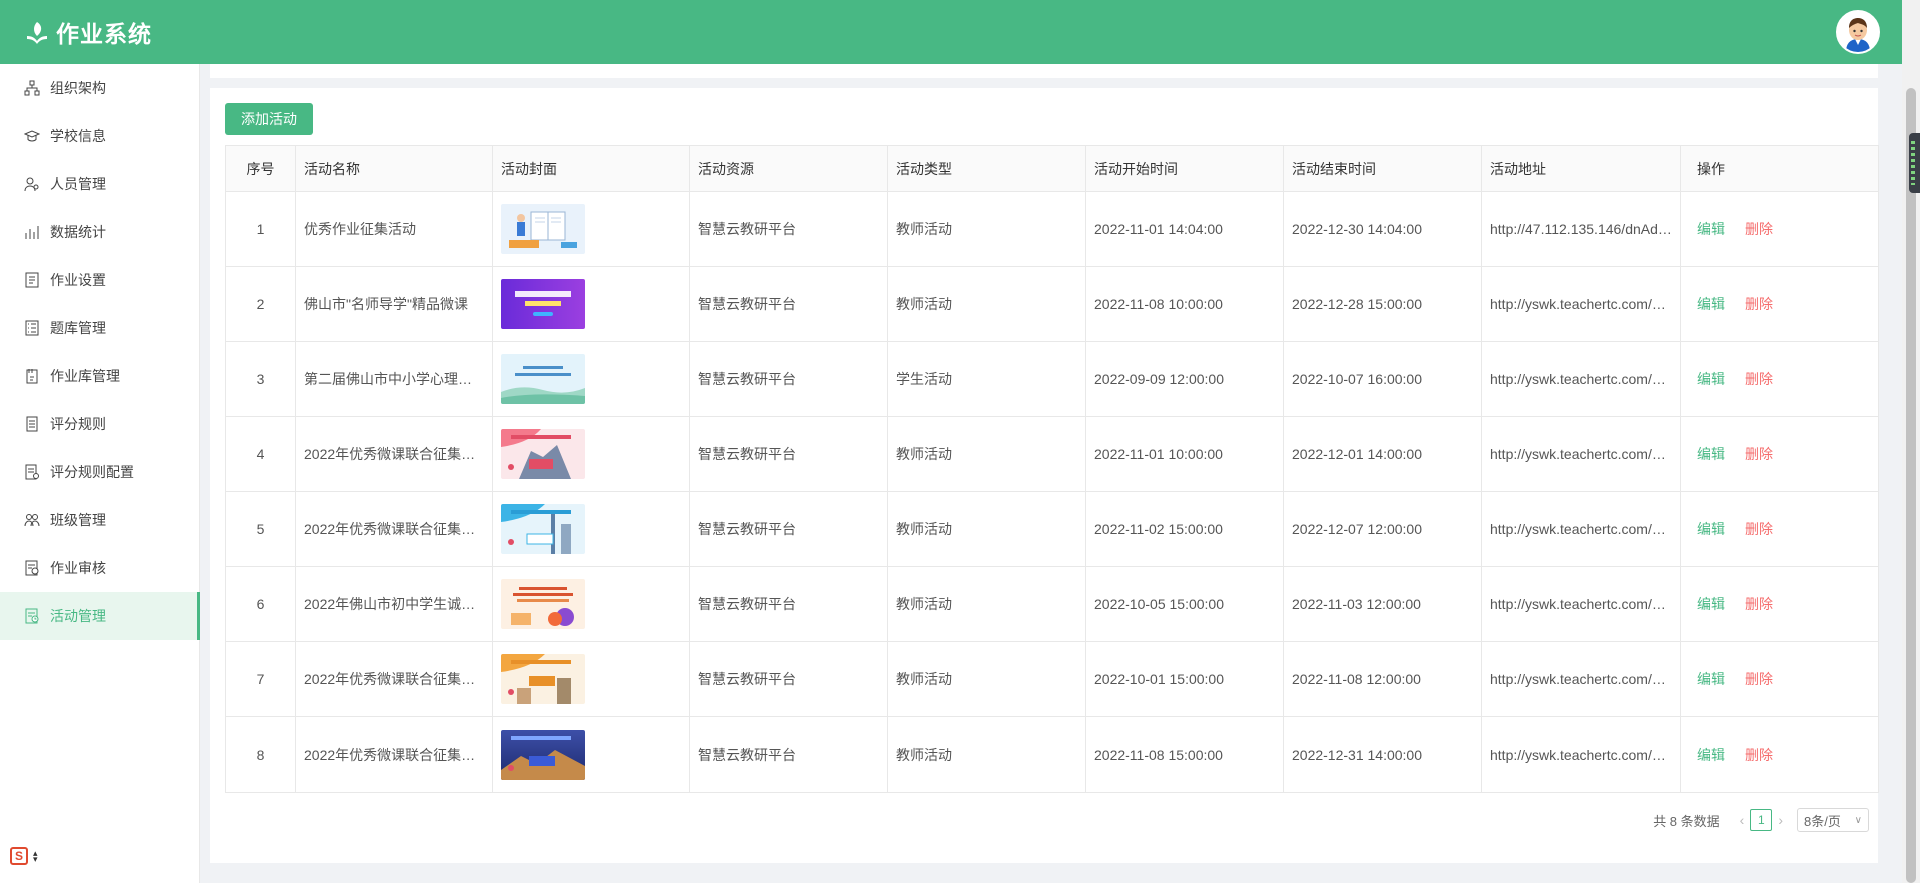 This screenshot has height=883, width=1920. What do you see at coordinates (394, 454) in the screenshot?
I see `activity-name: 2022年优秀微课联合征集活动佛山站` at bounding box center [394, 454].